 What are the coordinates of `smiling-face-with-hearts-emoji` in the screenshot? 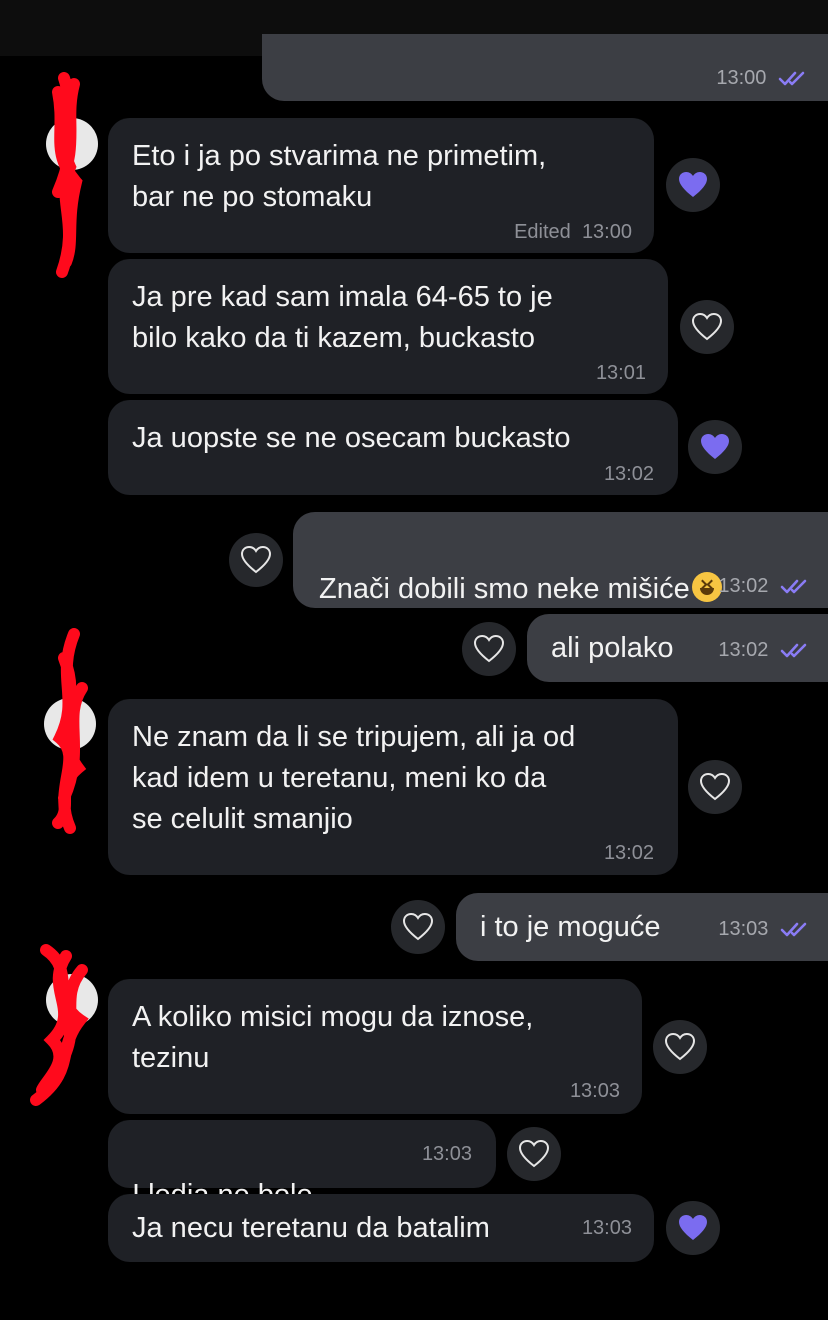 It's located at (706, 587).